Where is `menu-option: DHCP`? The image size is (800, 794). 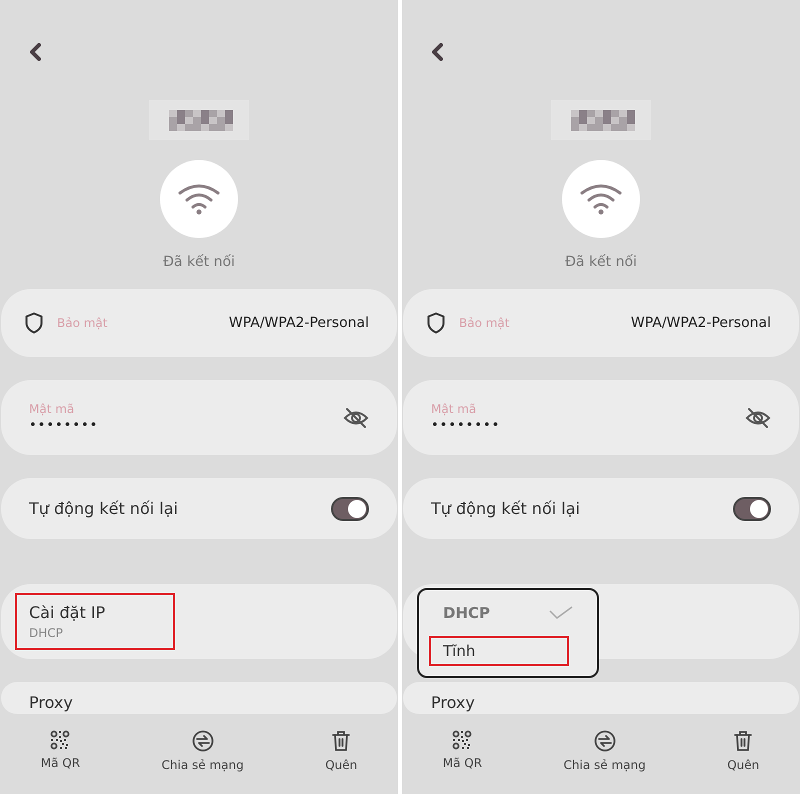
menu-option: DHCP is located at coordinates (508, 613).